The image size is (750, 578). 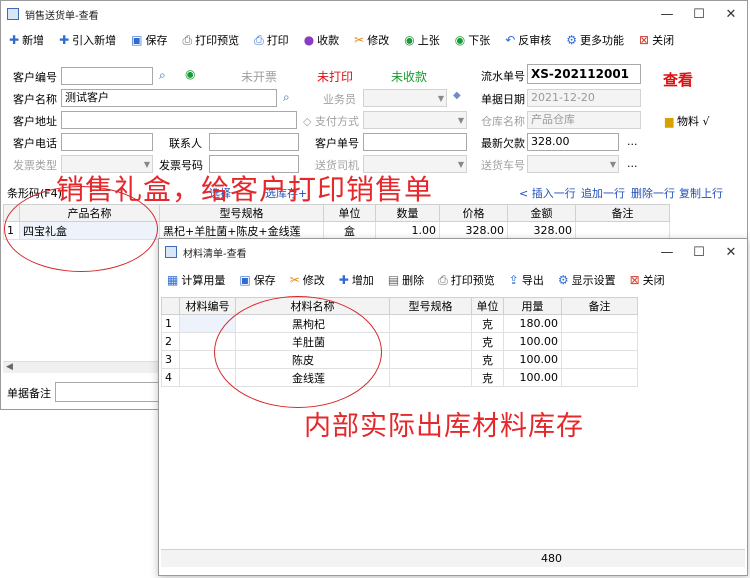 What do you see at coordinates (532, 323) in the screenshot?
I see `qty-cell: 180.00` at bounding box center [532, 323].